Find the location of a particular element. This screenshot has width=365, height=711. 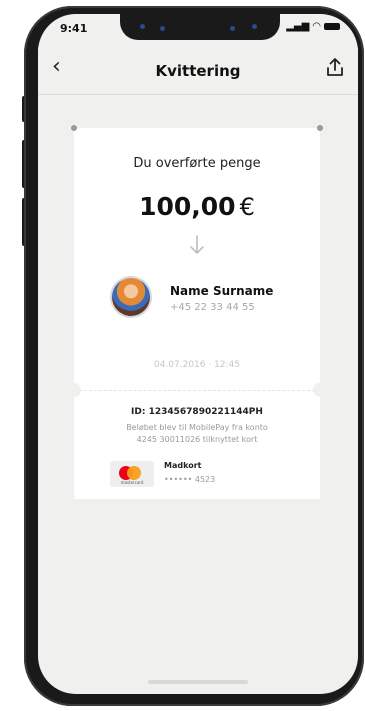

arrow-down-icon-svg is located at coordinates (197, 244).